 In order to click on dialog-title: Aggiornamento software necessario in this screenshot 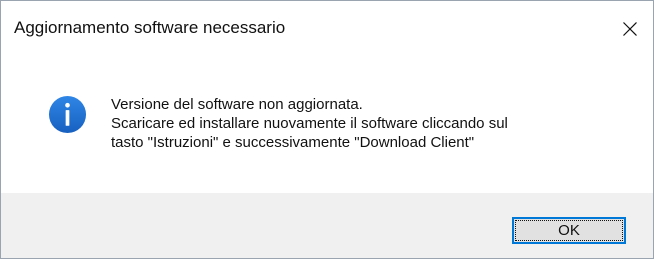, I will do `click(150, 27)`.